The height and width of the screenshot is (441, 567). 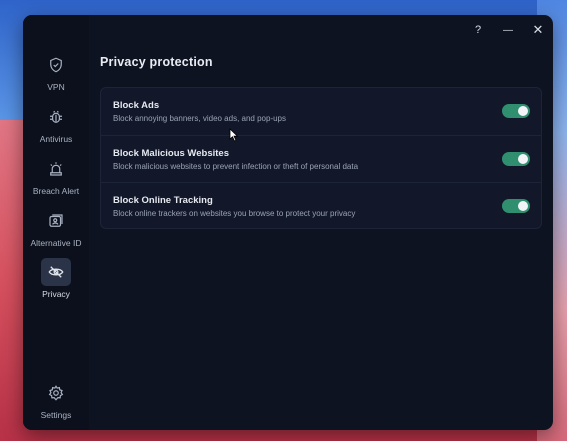 What do you see at coordinates (171, 153) in the screenshot?
I see `setting-title: Block Malicious Websites` at bounding box center [171, 153].